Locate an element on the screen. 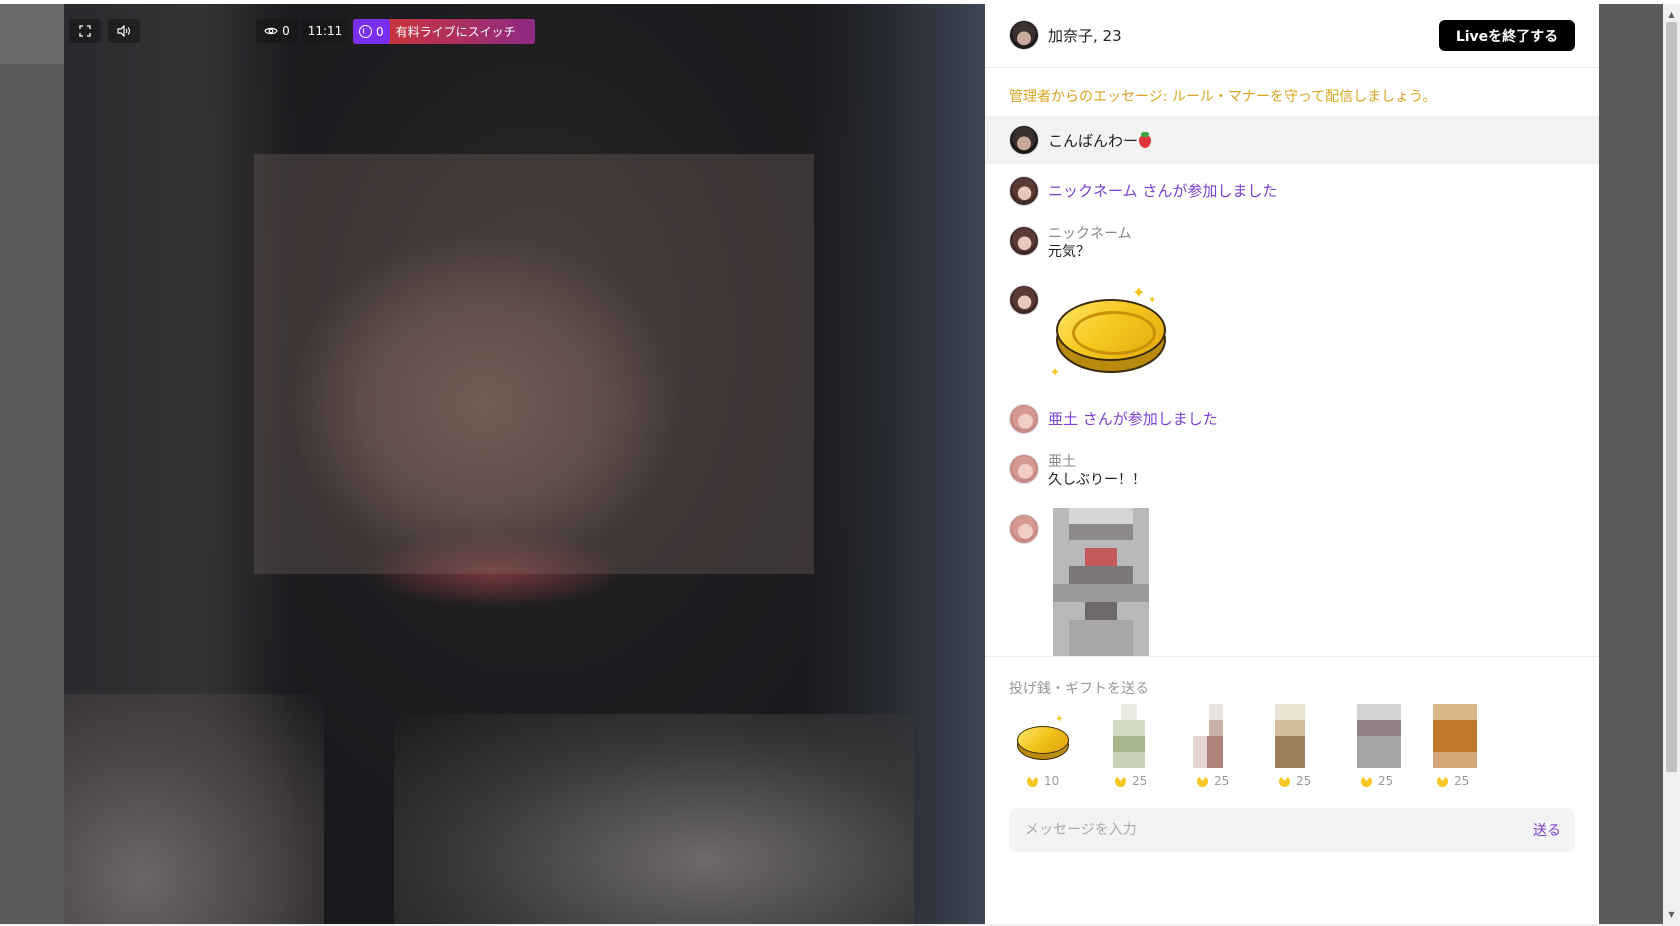 The width and height of the screenshot is (1680, 926). gift-section-title: 投げ銭・ギフトを送る is located at coordinates (1079, 689).